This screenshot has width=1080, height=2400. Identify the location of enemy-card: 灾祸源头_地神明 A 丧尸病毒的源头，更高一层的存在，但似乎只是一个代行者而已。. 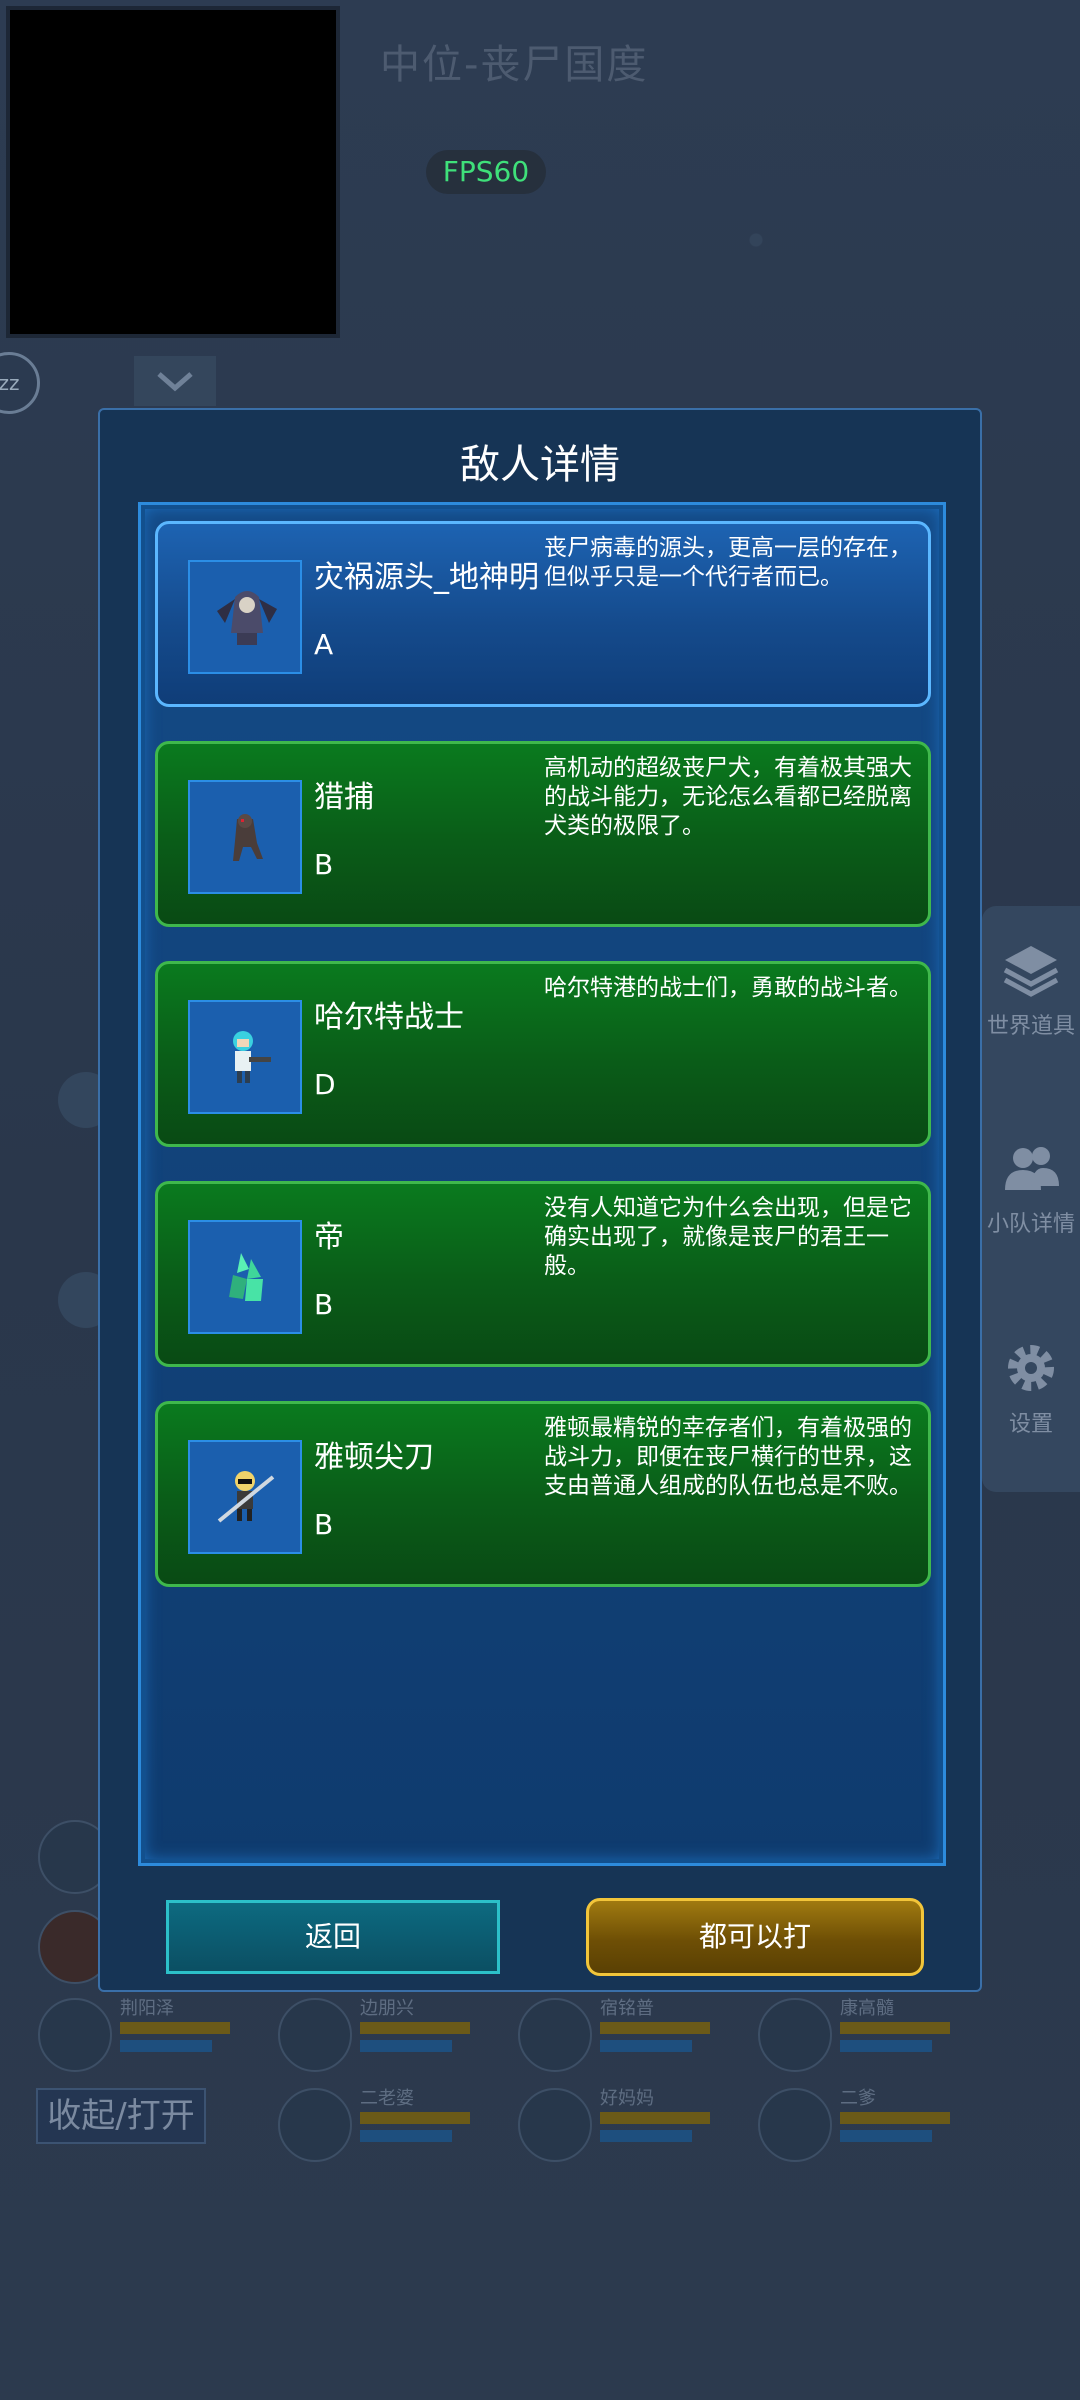
(543, 614).